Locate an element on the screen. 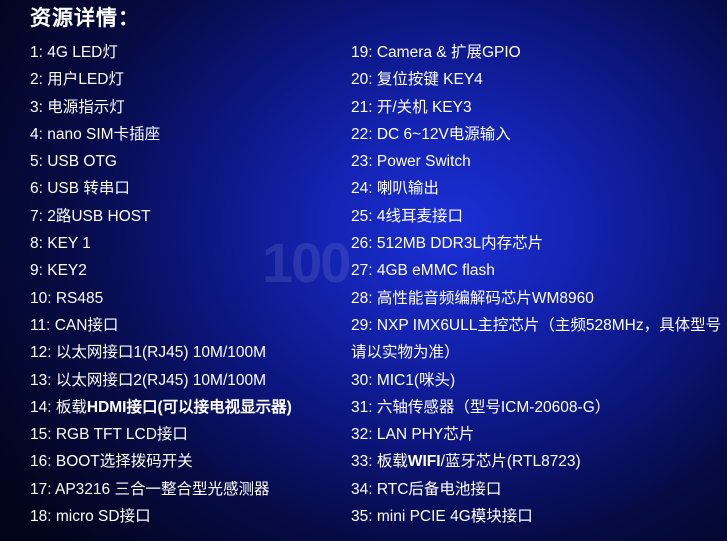 This screenshot has height=541, width=727. item-text-bold: WIFI is located at coordinates (424, 462).